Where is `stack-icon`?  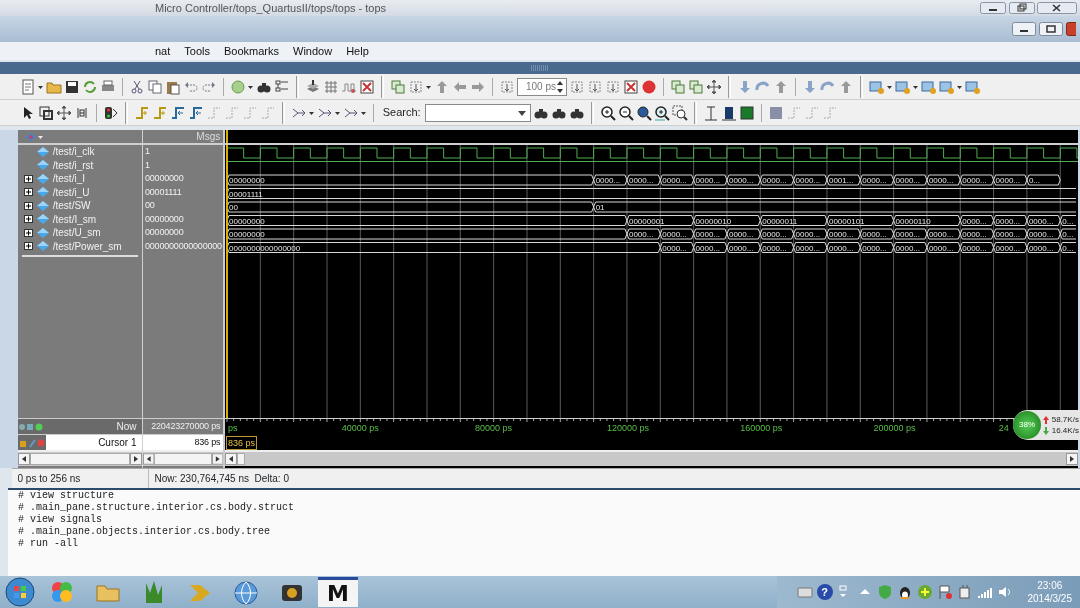
stack-icon is located at coordinates (313, 86).